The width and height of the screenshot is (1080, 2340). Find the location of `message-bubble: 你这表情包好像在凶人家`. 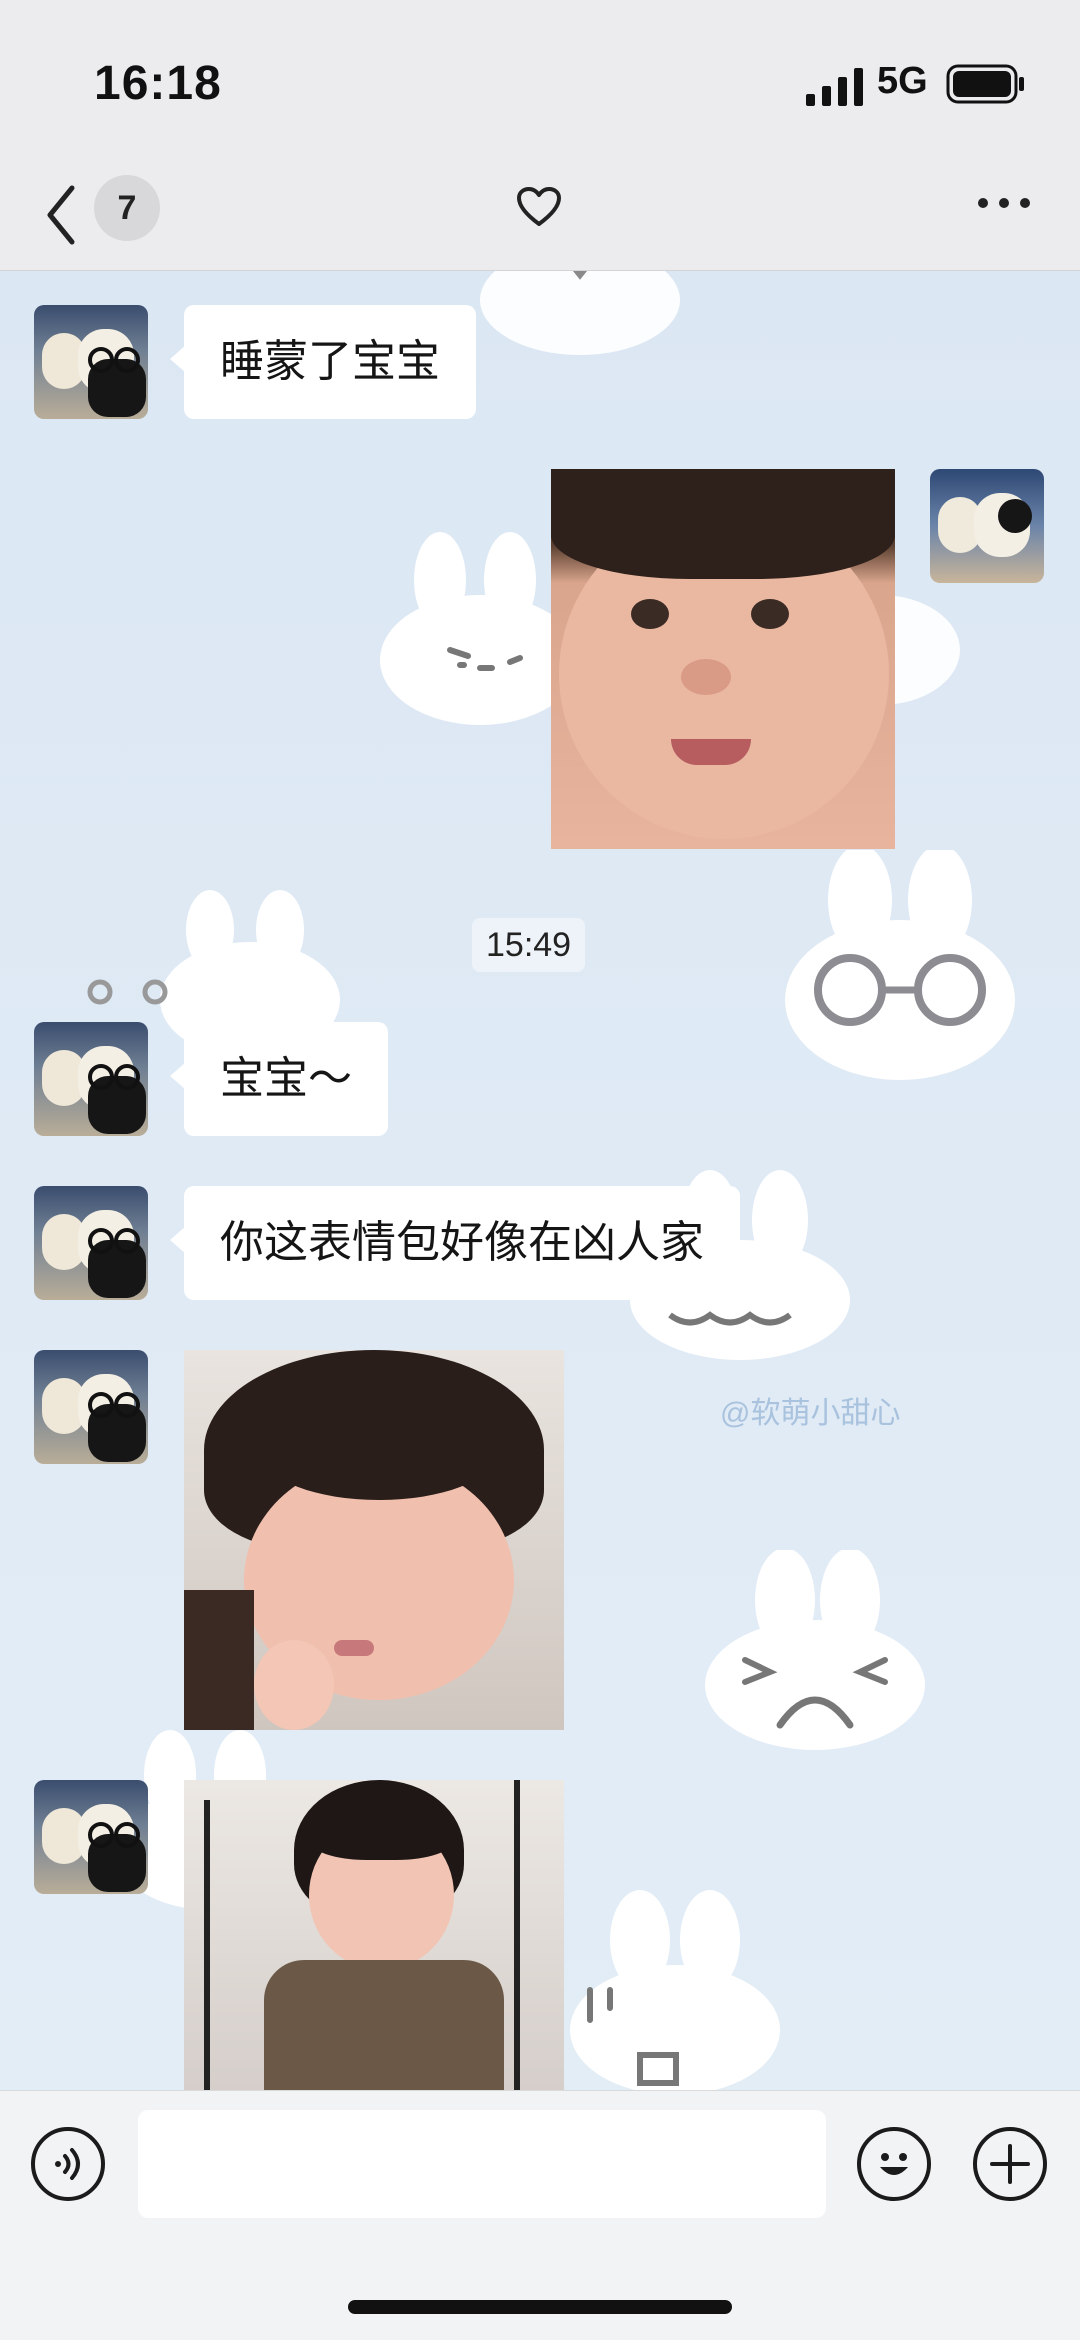

message-bubble: 你这表情包好像在凶人家 is located at coordinates (455, 1243).